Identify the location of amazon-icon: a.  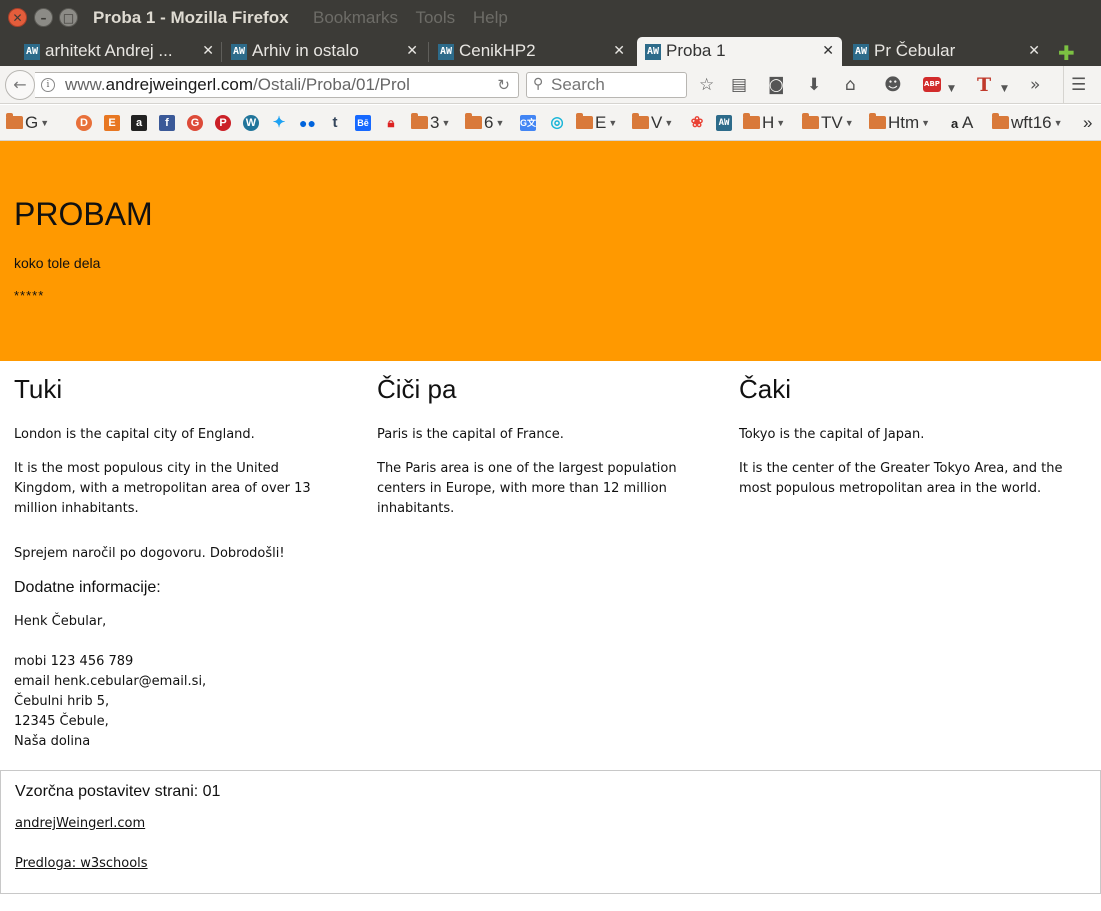
(139, 123).